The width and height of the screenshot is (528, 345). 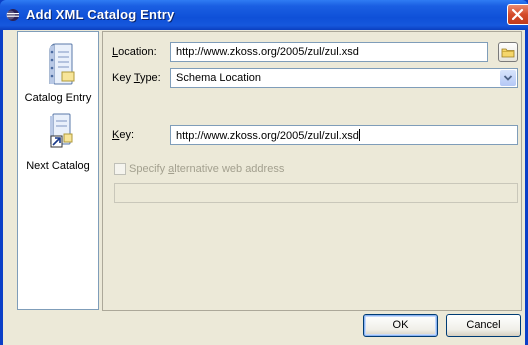 What do you see at coordinates (483, 325) in the screenshot?
I see `cancel-button: Cancel` at bounding box center [483, 325].